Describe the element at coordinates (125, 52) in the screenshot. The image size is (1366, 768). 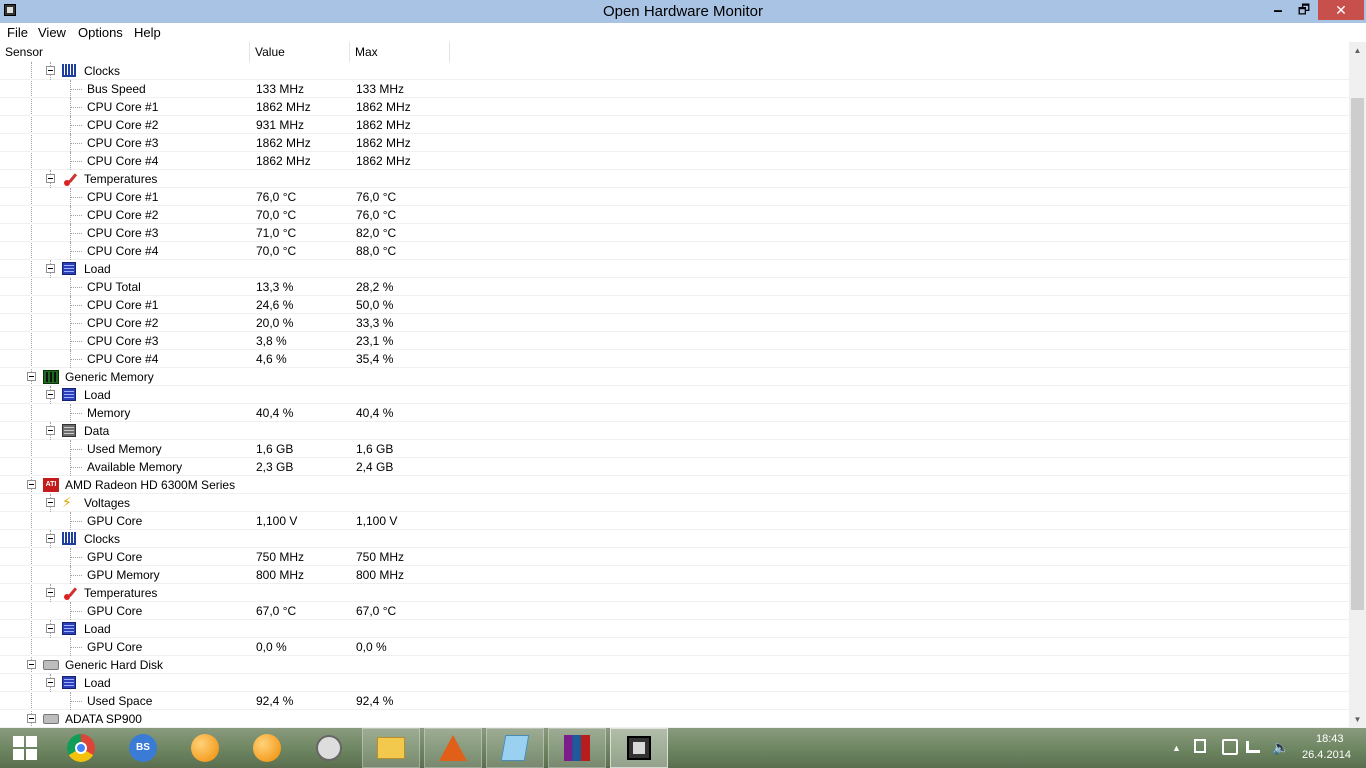
I see `column-sensor: Sensor` at that location.